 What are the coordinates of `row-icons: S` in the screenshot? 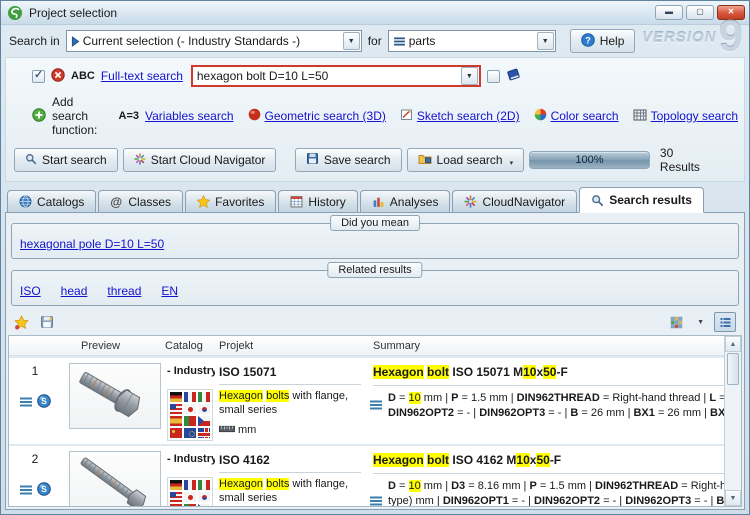 It's located at (35, 490).